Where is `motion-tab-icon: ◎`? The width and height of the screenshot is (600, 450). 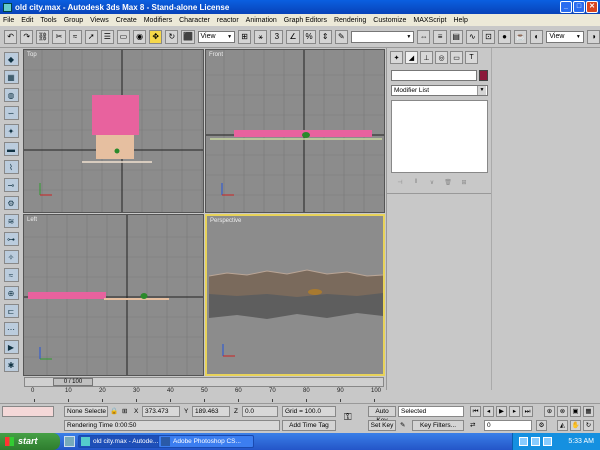
motion-tab-icon: ◎ is located at coordinates (441, 57).